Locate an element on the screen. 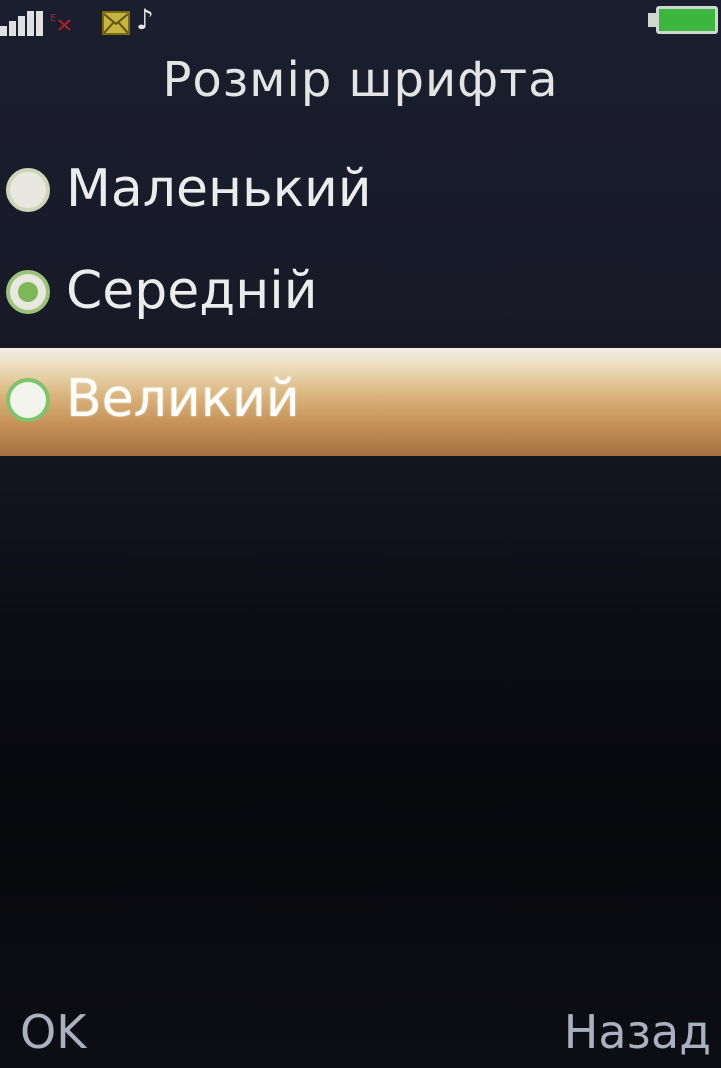 The image size is (721, 1068). music-note-icon: ♪ is located at coordinates (145, 19).